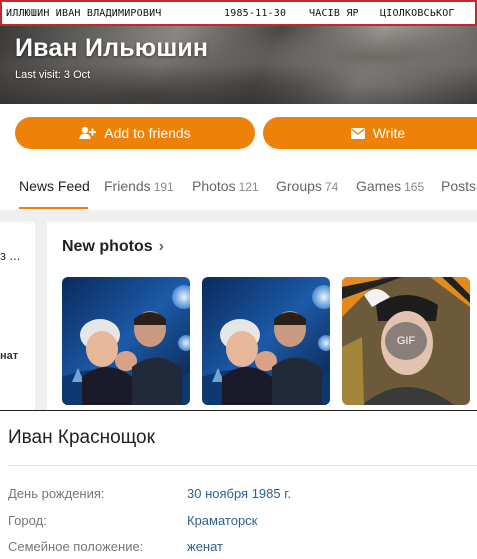  Describe the element at coordinates (255, 13) in the screenshot. I see `info-date: 1985-11-30` at that location.